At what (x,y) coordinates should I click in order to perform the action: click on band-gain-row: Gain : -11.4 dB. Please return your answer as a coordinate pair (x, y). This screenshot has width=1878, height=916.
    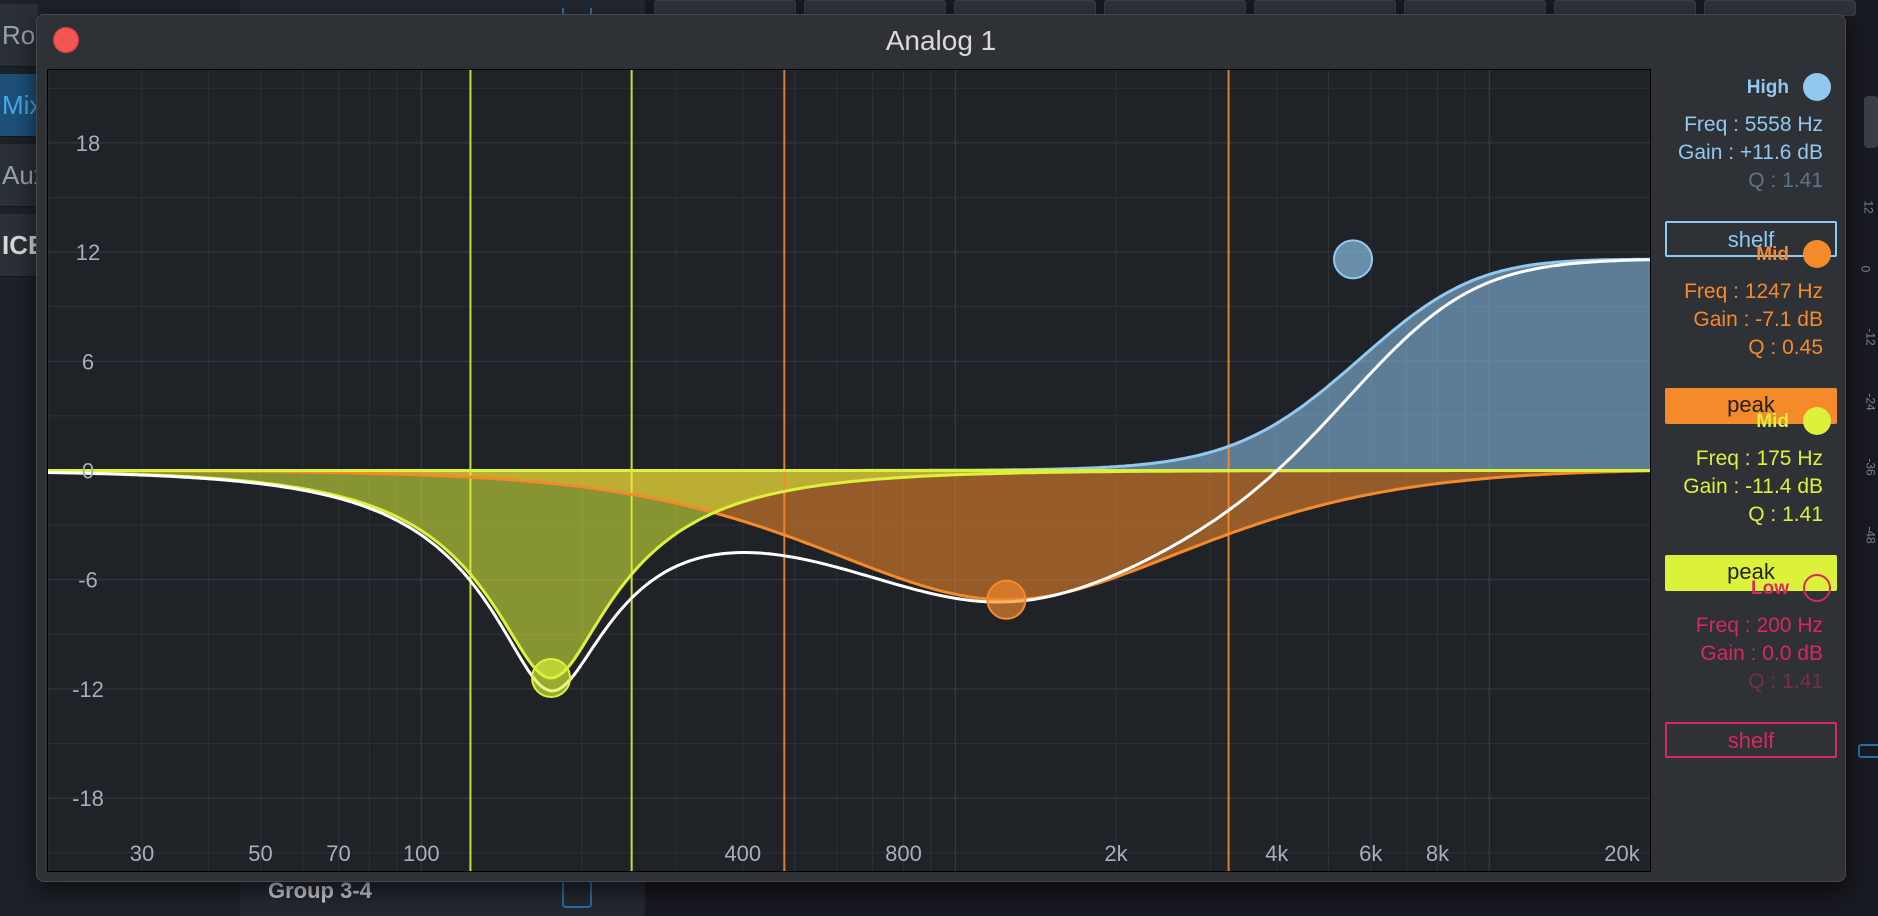
    Looking at the image, I should click on (1738, 487).